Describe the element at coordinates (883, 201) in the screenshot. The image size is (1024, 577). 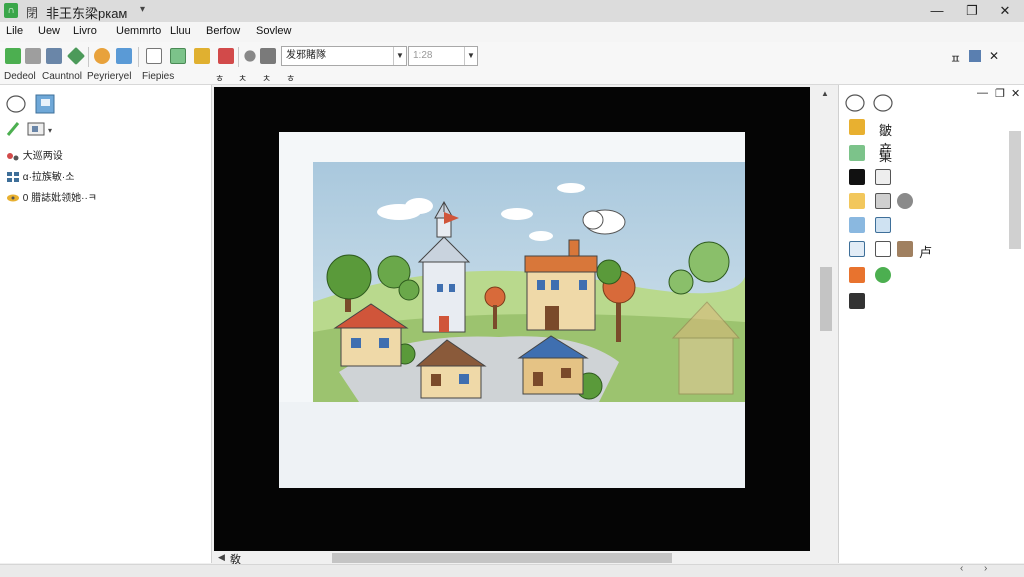
I see `document-icon` at that location.